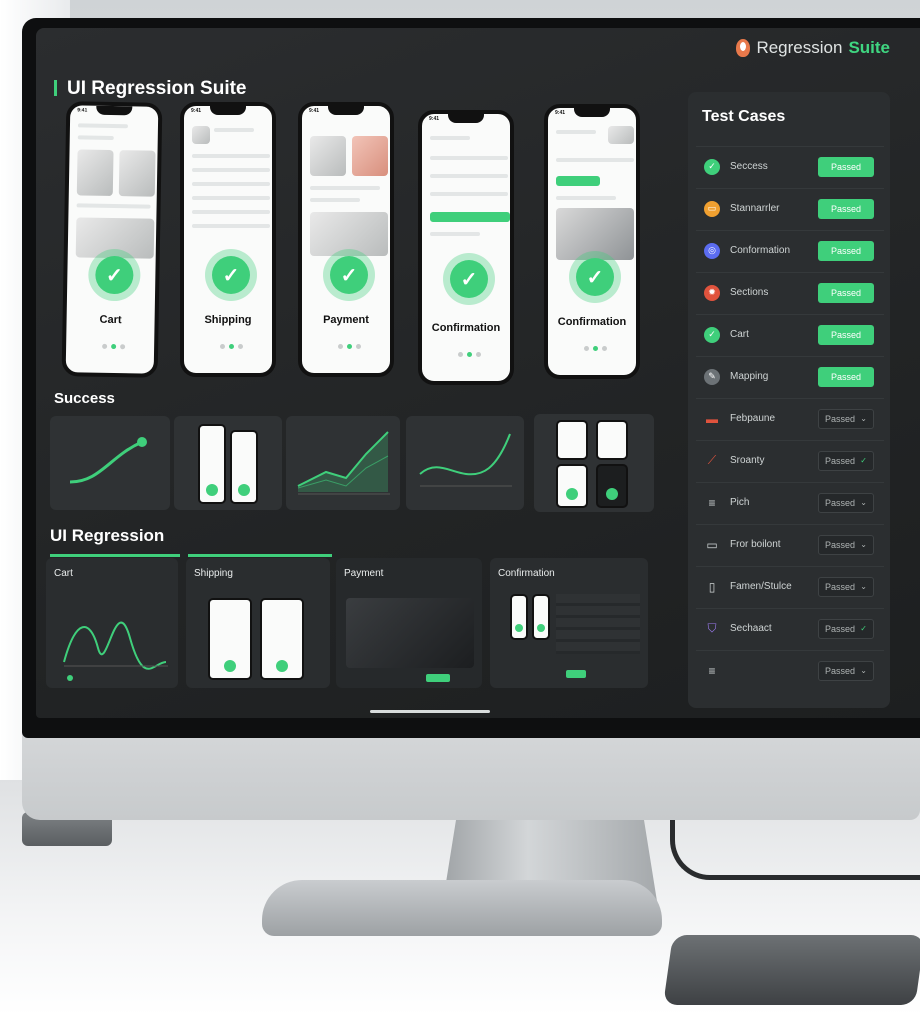  Describe the element at coordinates (592, 322) in the screenshot. I see `phone-label: Confirmation` at that location.